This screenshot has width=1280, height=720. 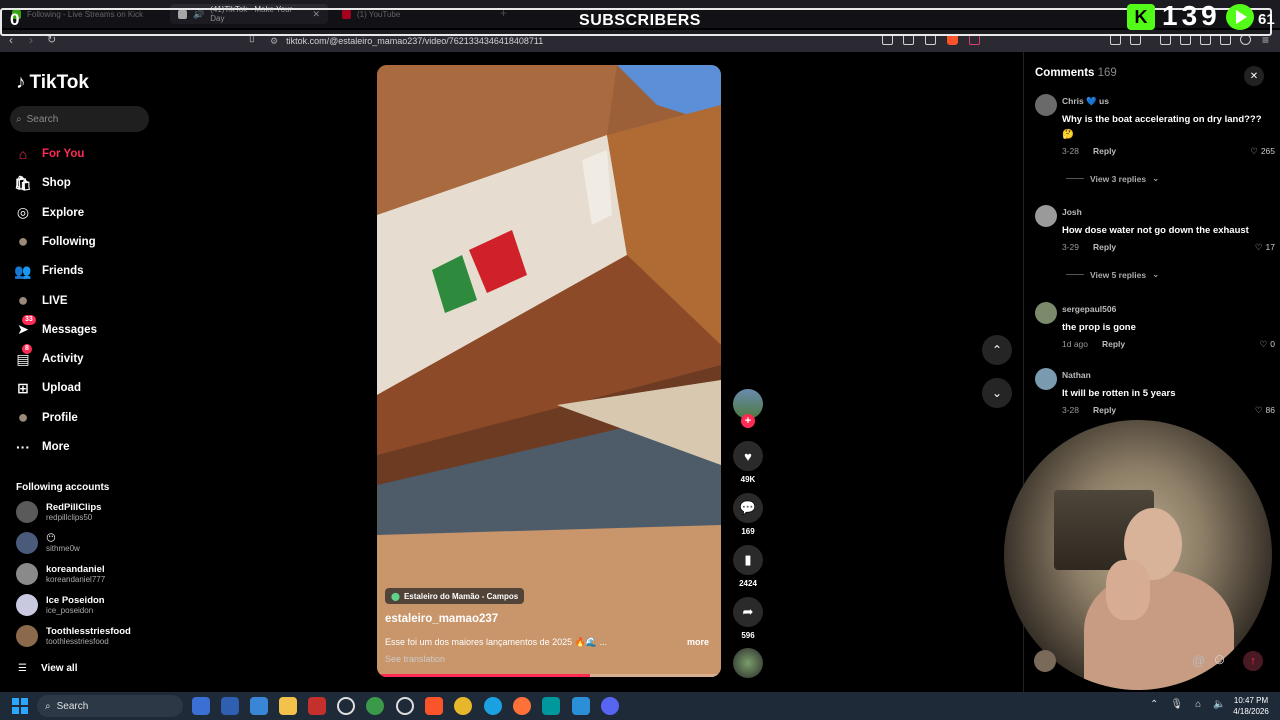 What do you see at coordinates (1075, 344) in the screenshot?
I see `comment-date: 1d ago` at bounding box center [1075, 344].